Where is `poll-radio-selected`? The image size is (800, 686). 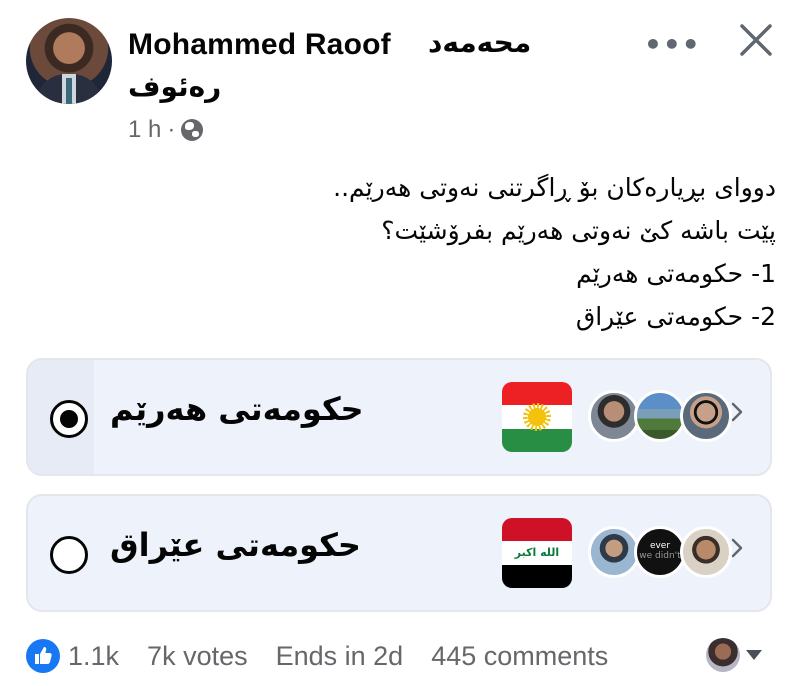 poll-radio-selected is located at coordinates (69, 419).